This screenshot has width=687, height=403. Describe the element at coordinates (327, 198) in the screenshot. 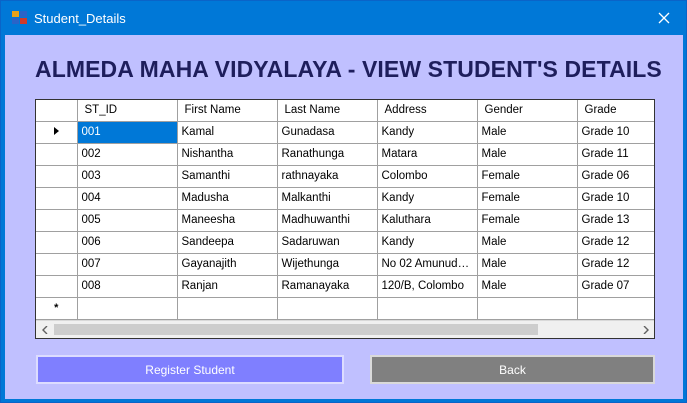

I see `table-cell: Malkanthi` at that location.